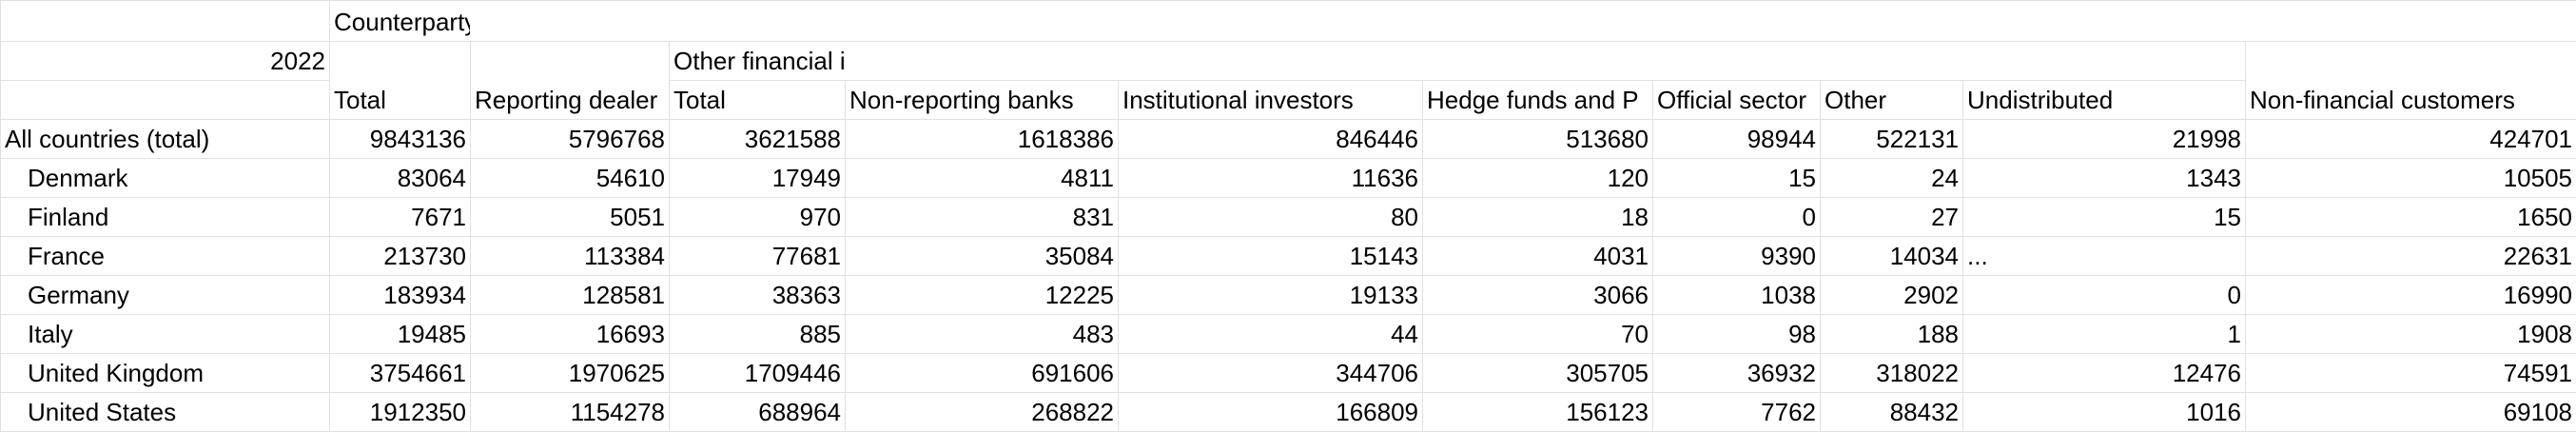  I want to click on data-cell: 1154278, so click(571, 412).